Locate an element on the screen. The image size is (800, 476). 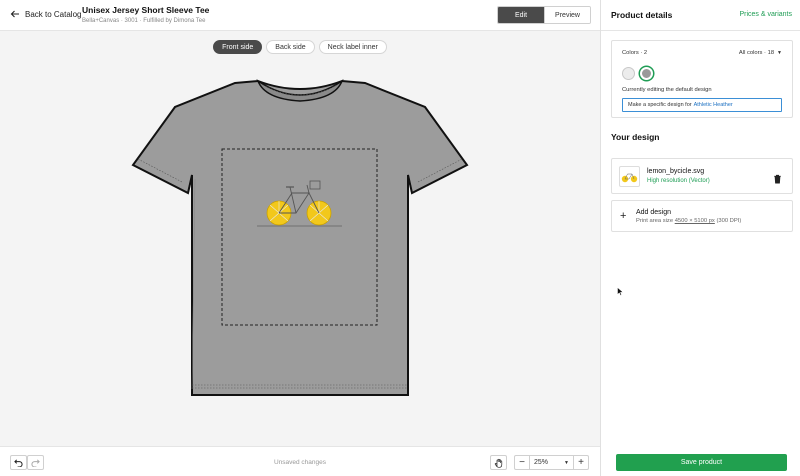
bicycle-thumbnail-image is located at coordinates (629, 177).